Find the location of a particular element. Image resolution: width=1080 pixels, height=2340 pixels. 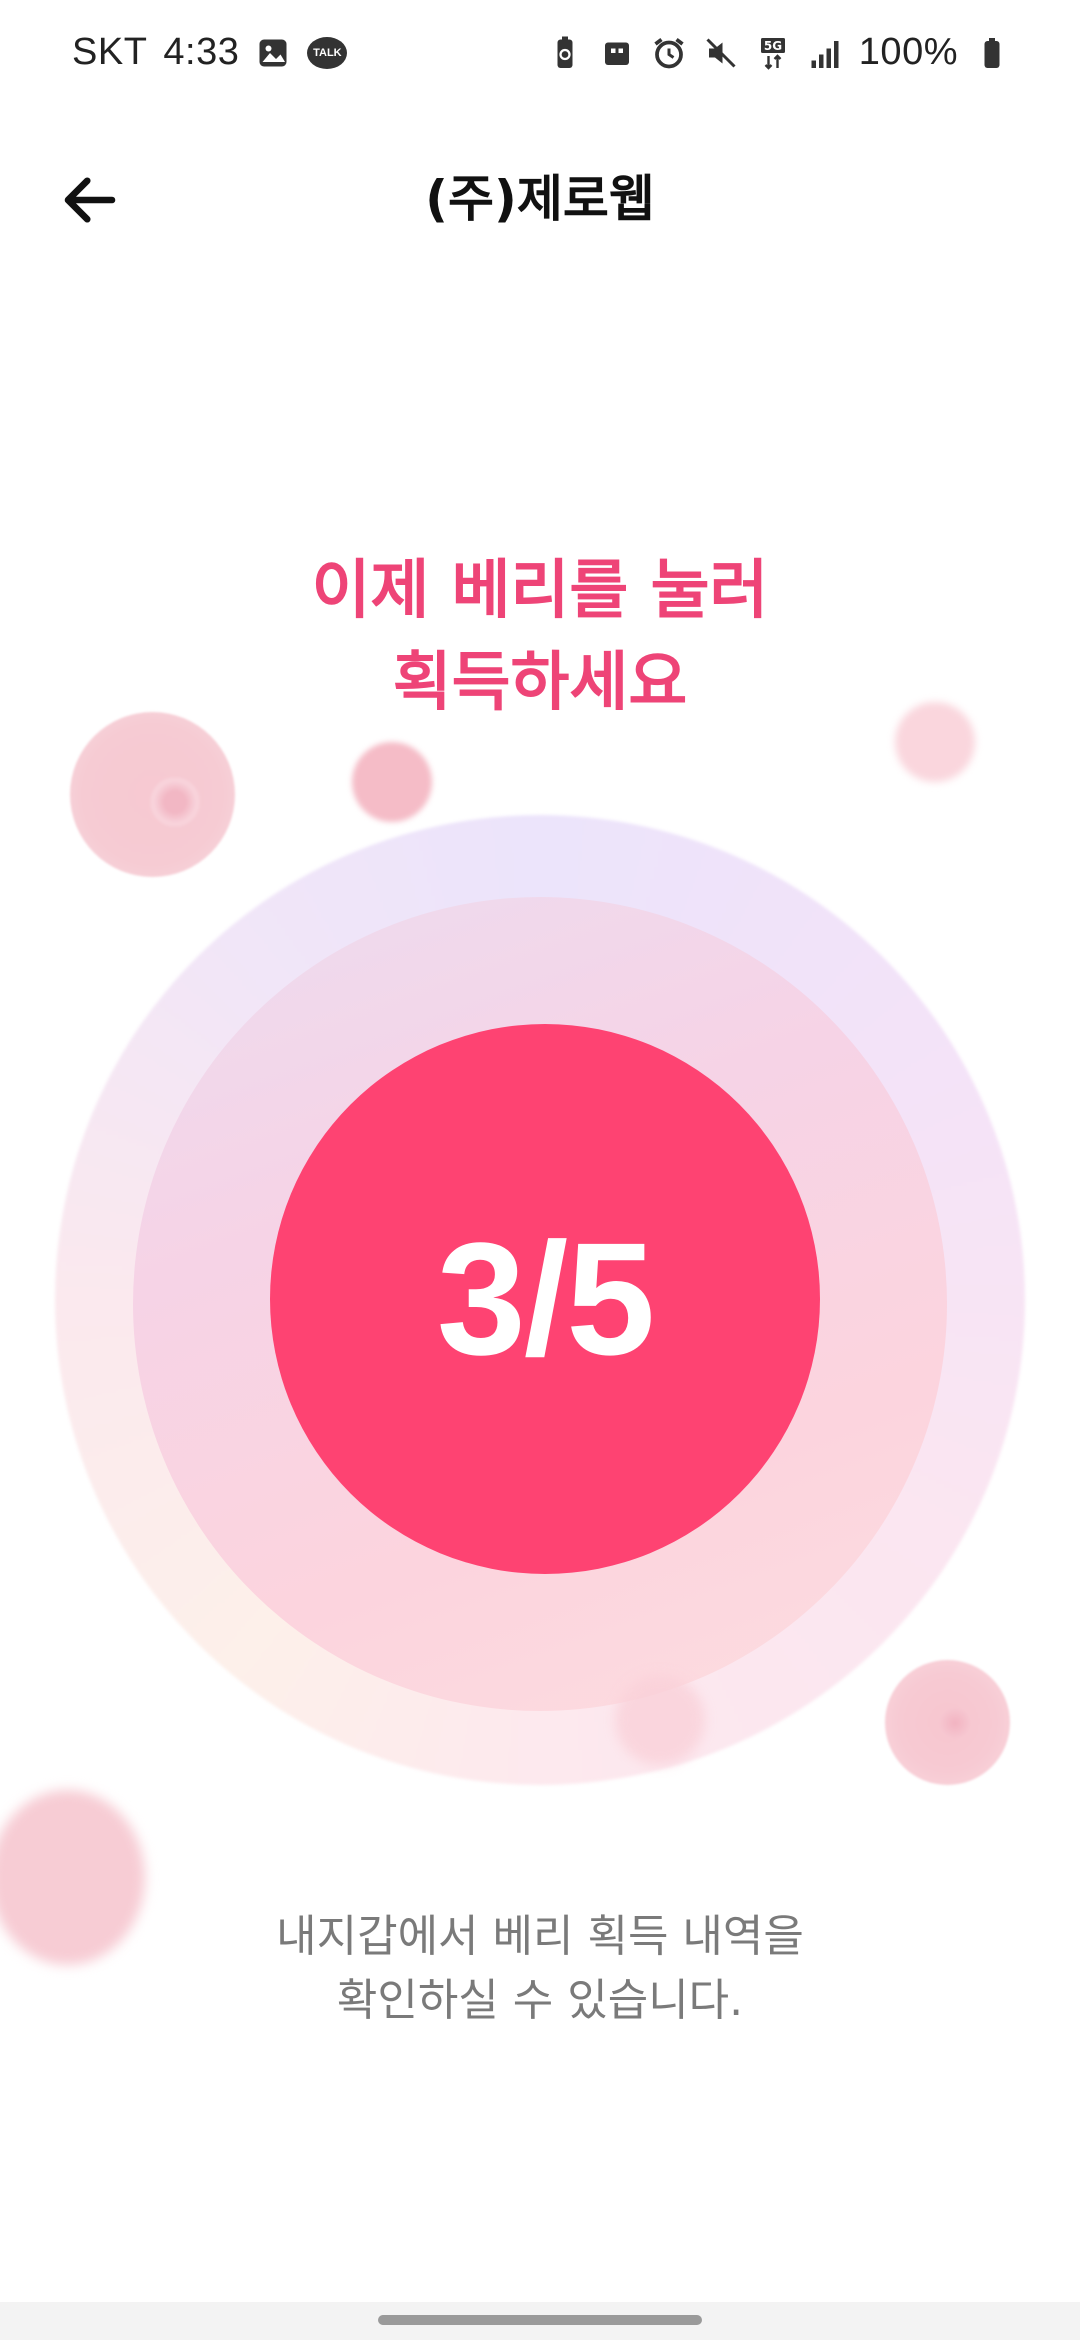

berry-tap-button: 3/5 is located at coordinates (545, 1299).